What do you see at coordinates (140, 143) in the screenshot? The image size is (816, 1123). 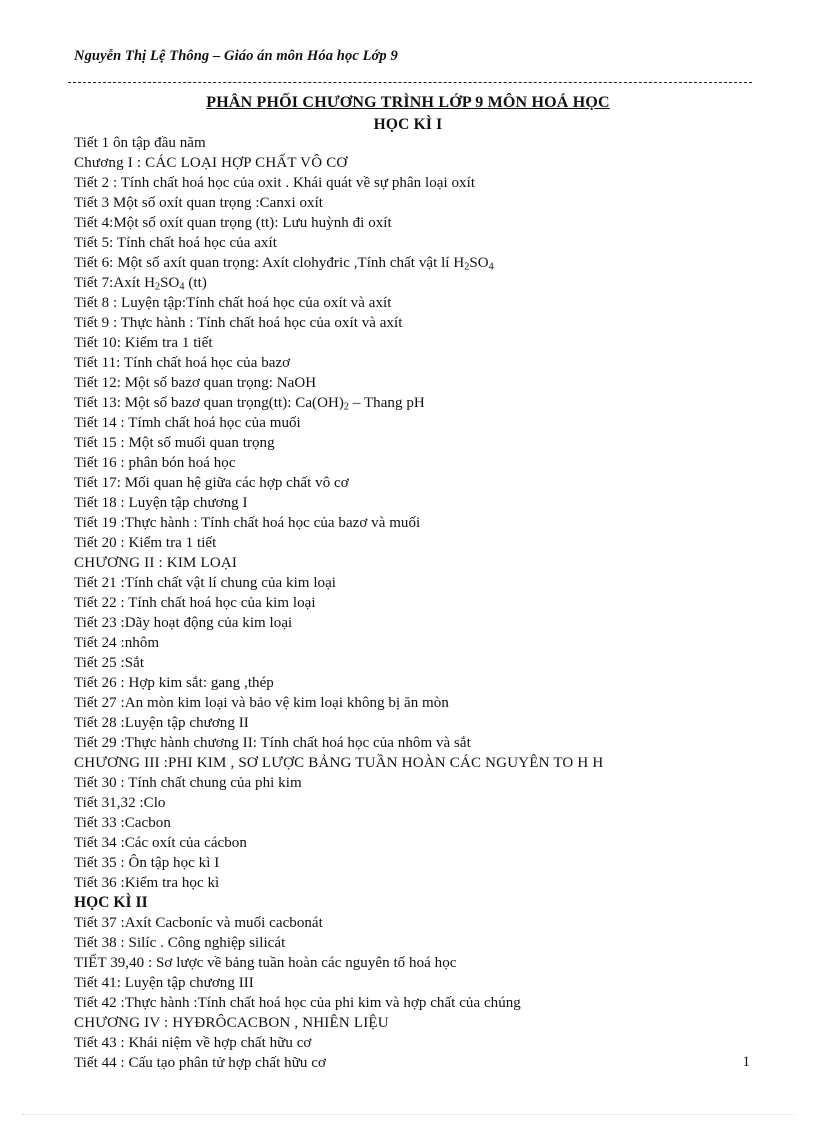 I see `lesson-line: Tiết 1 ôn tập đầu năm` at bounding box center [140, 143].